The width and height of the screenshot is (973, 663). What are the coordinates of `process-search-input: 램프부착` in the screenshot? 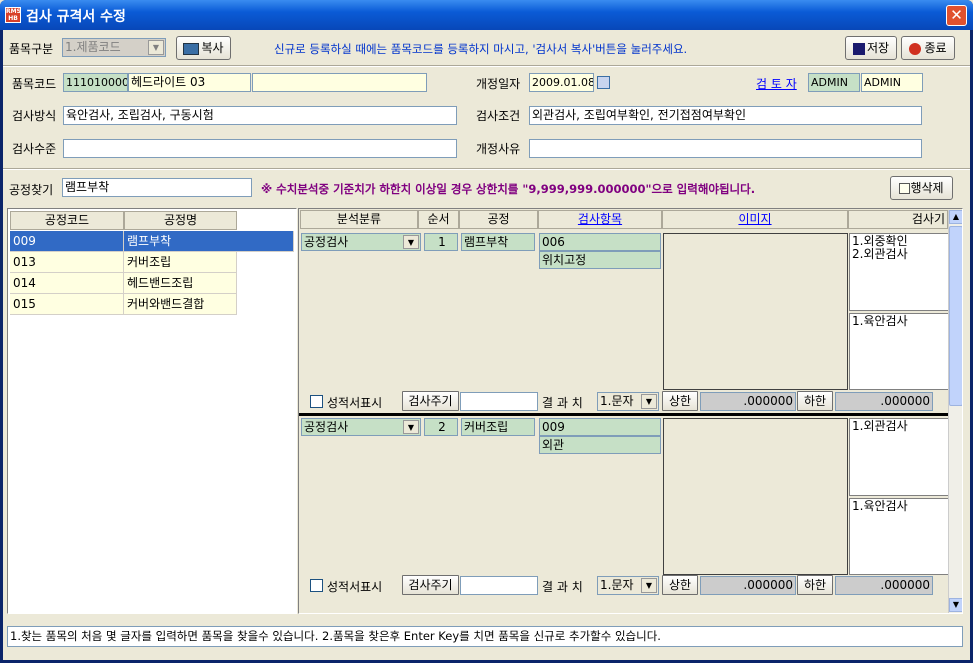 It's located at (157, 187).